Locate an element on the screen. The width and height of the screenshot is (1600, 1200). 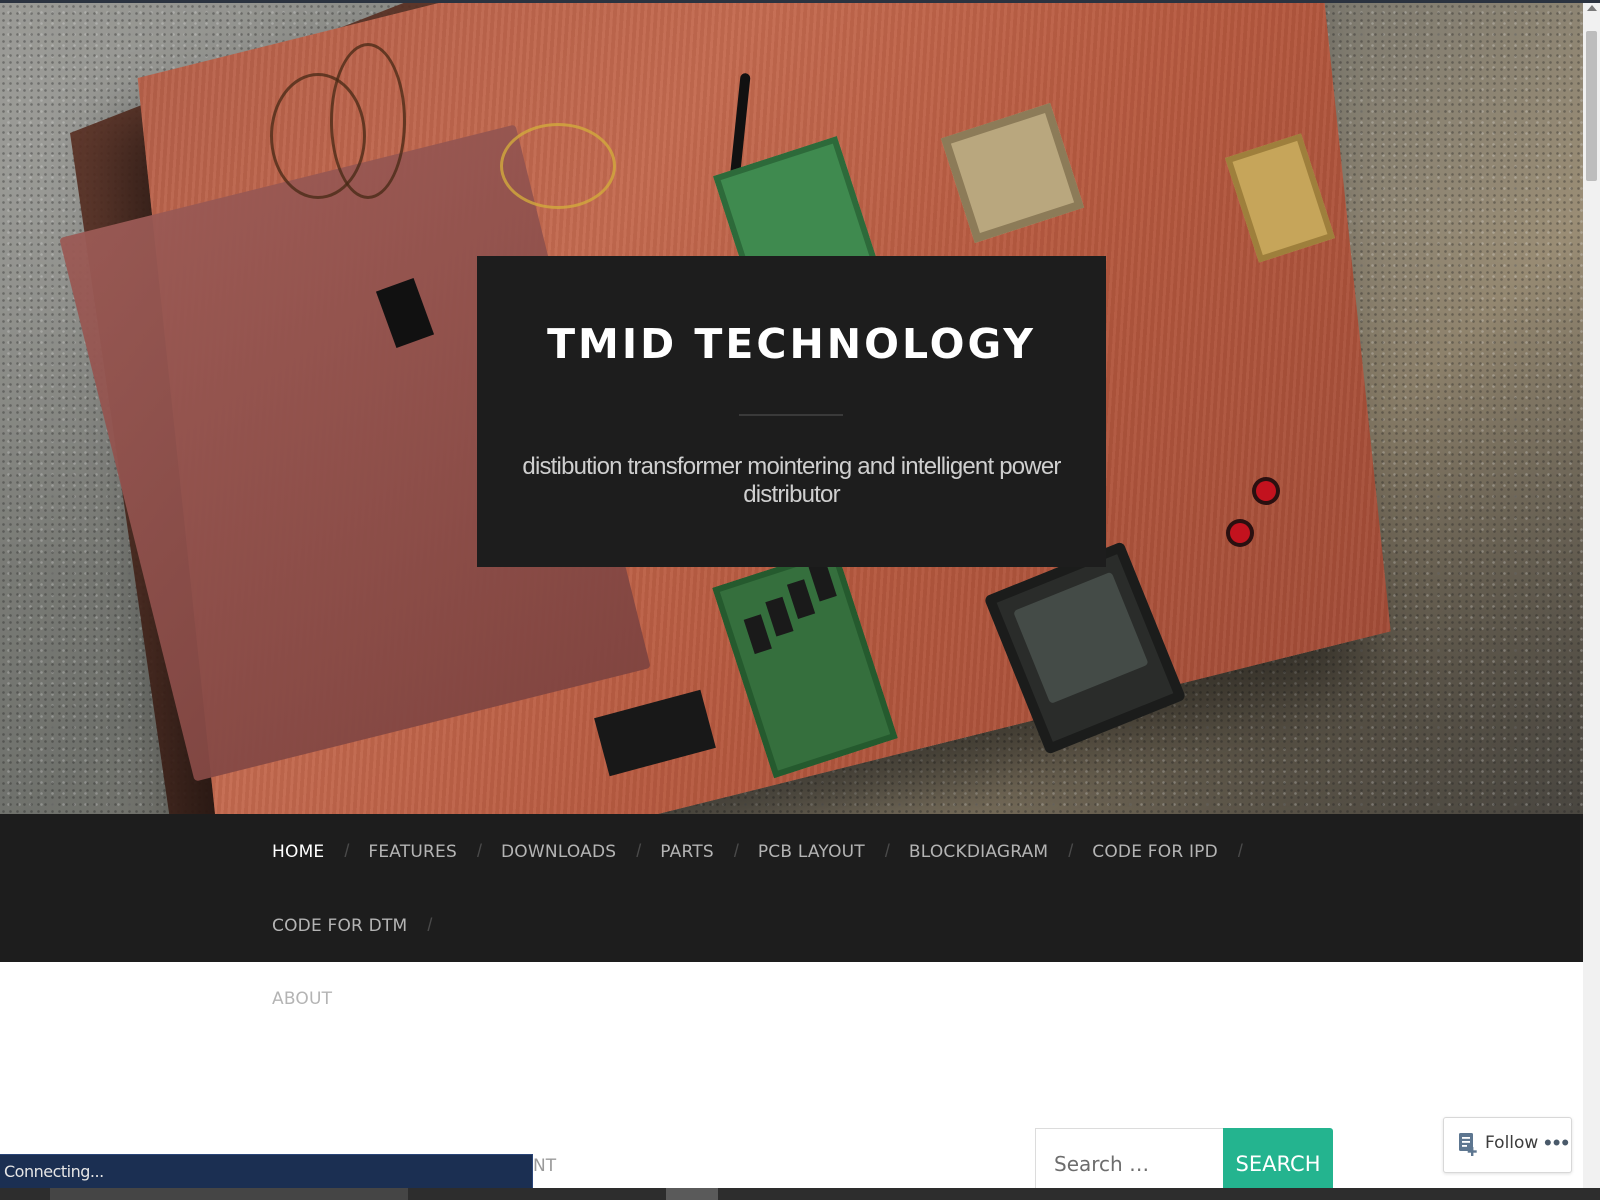
nav-link-pcb-layout: PCB LAYOUT is located at coordinates (811, 852).